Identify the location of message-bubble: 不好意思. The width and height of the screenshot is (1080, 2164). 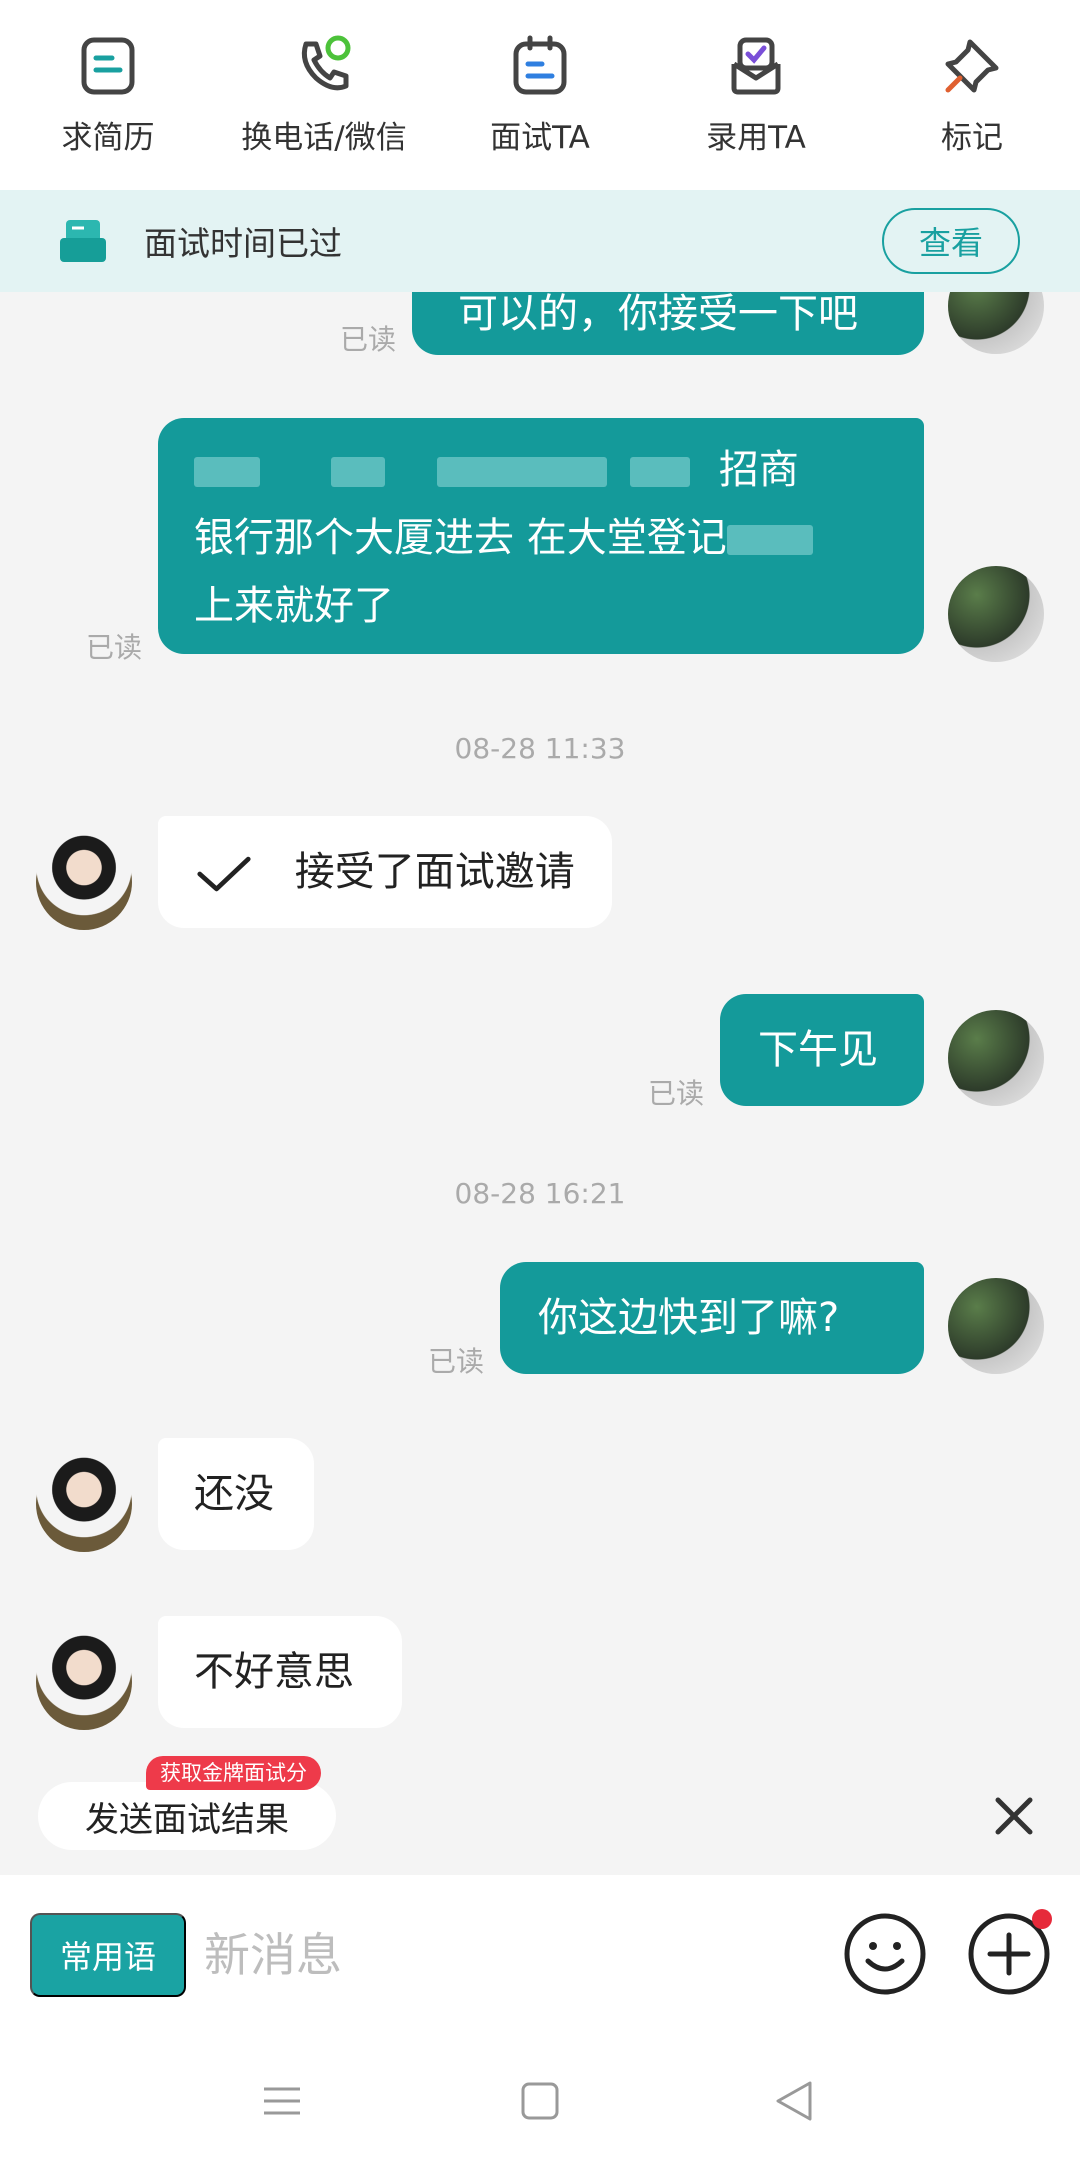
(280, 1672).